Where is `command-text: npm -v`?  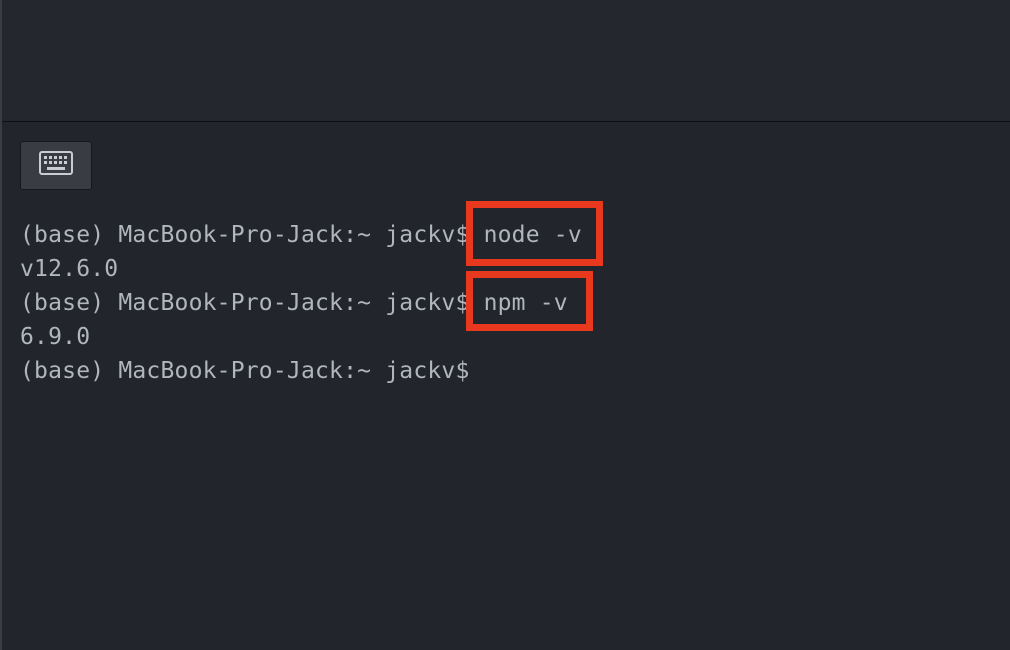
command-text: npm -v is located at coordinates (525, 303).